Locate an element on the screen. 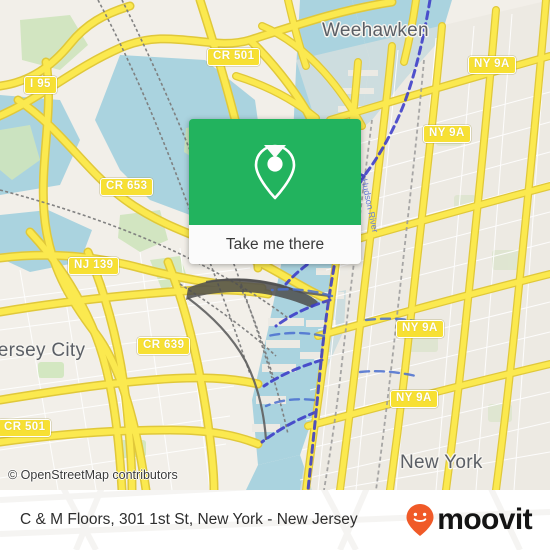  city-label-weehawken: Weehawken is located at coordinates (375, 30).